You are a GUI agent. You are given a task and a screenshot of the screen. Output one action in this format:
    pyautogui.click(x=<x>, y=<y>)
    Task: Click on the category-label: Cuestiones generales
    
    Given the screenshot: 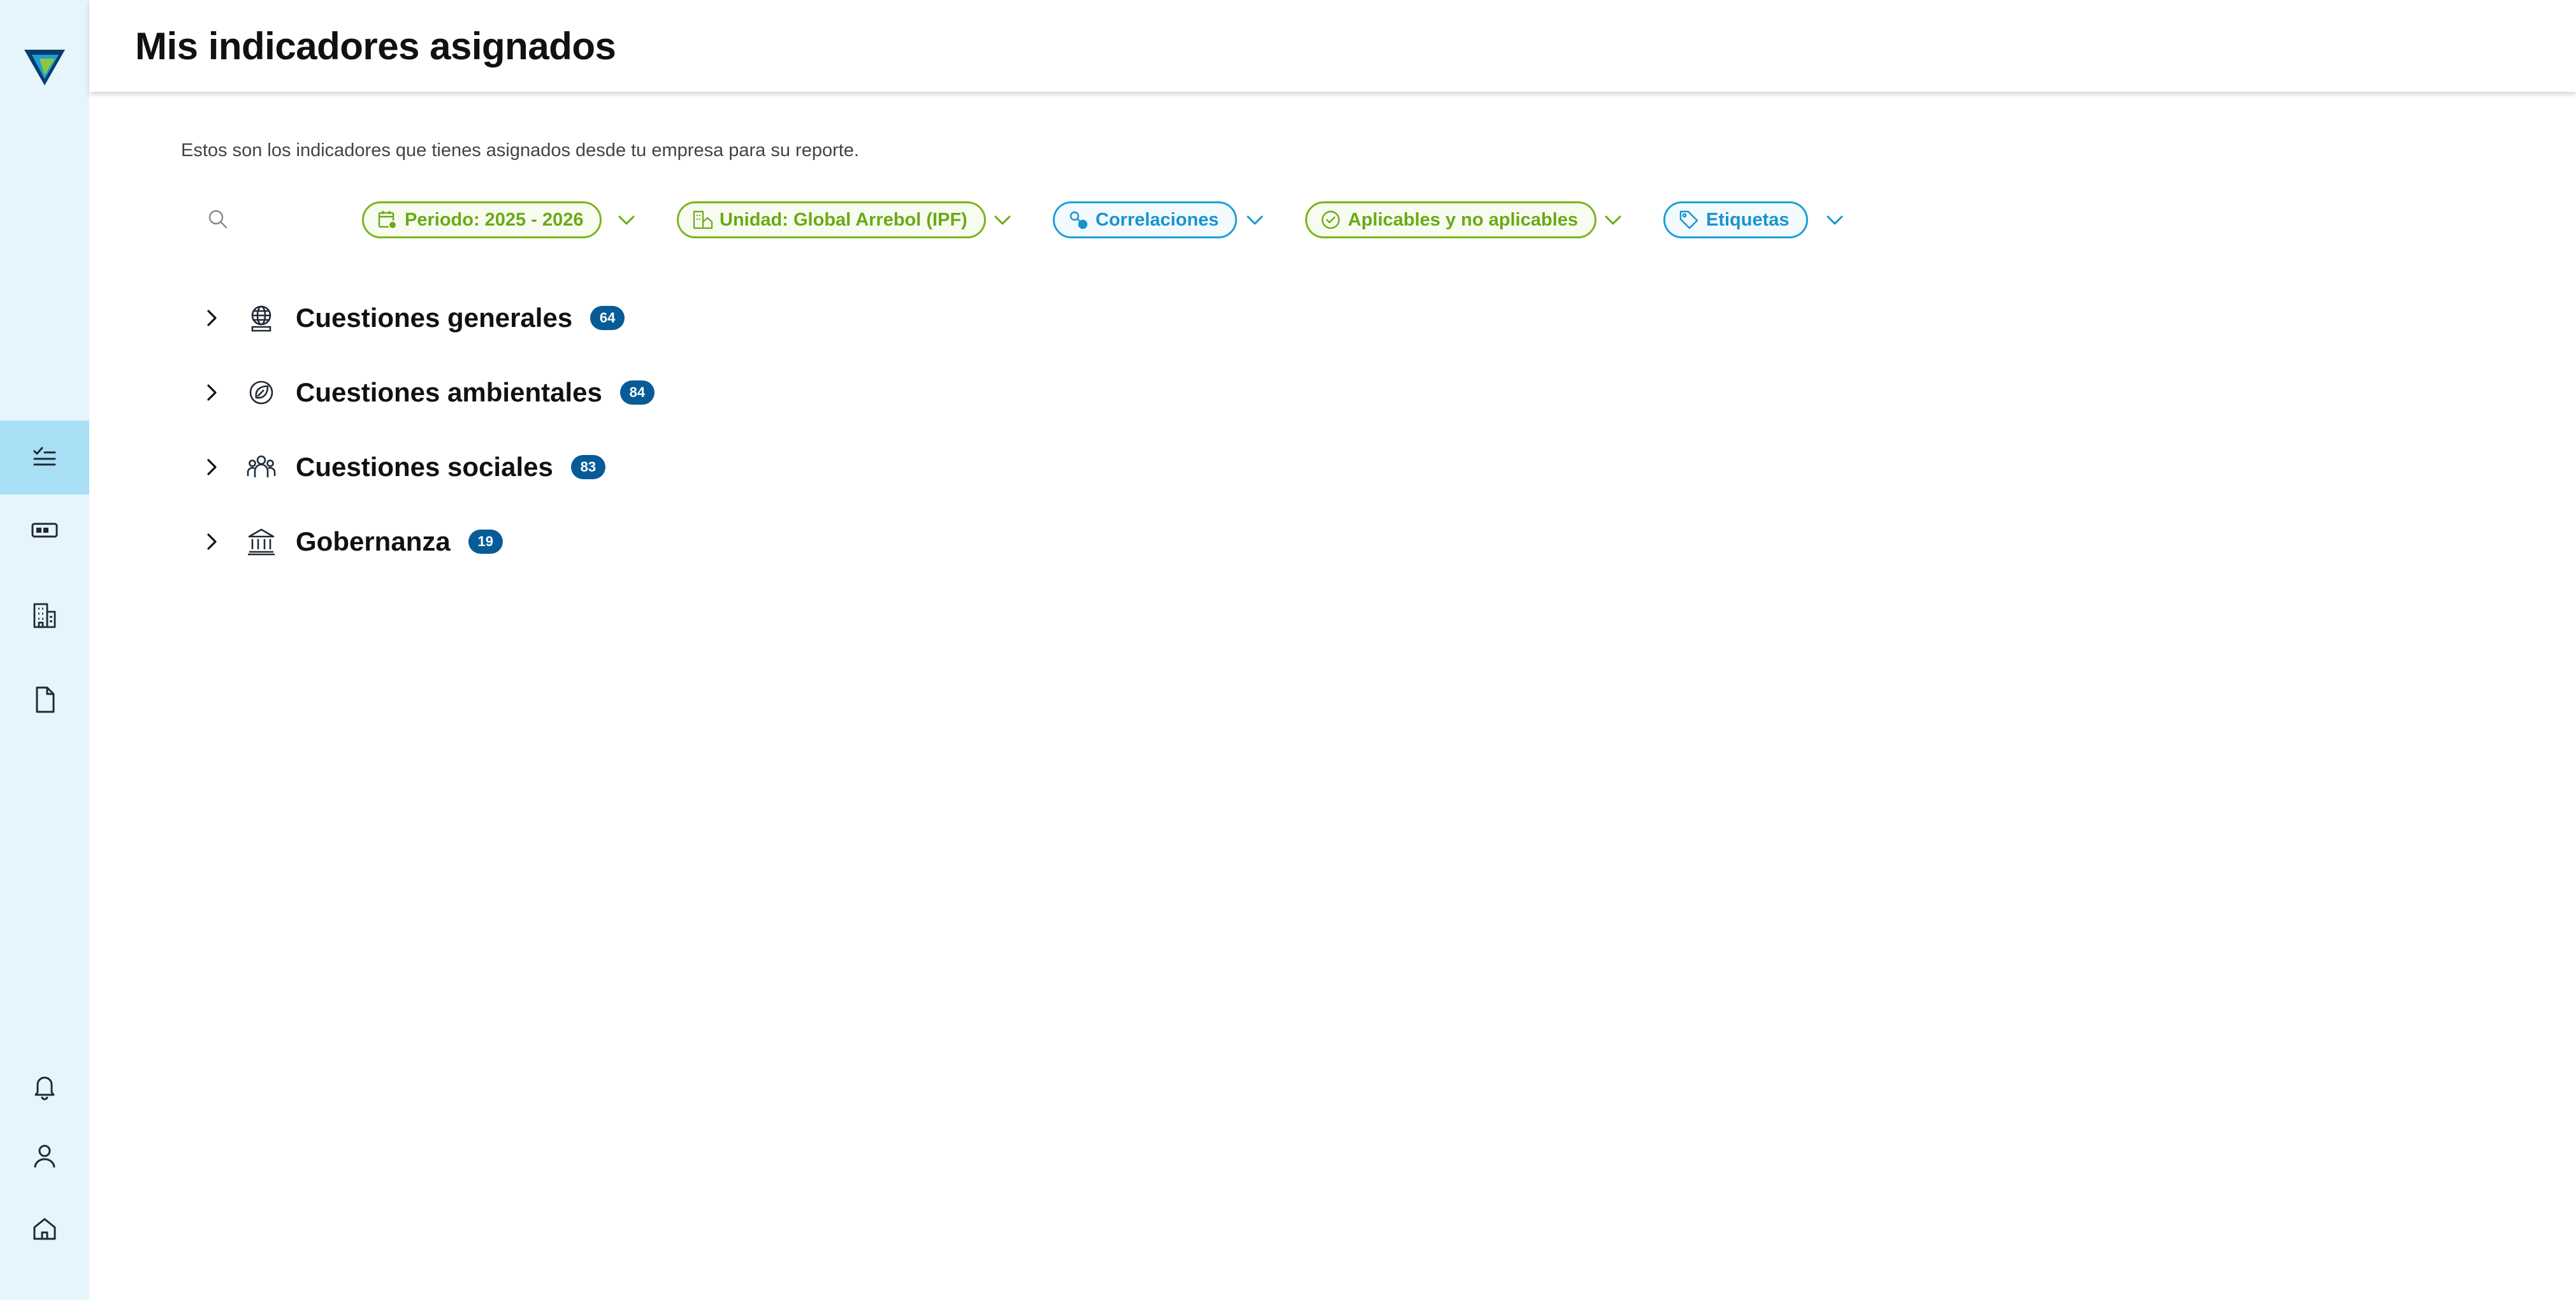 What is the action you would take?
    pyautogui.click(x=434, y=318)
    